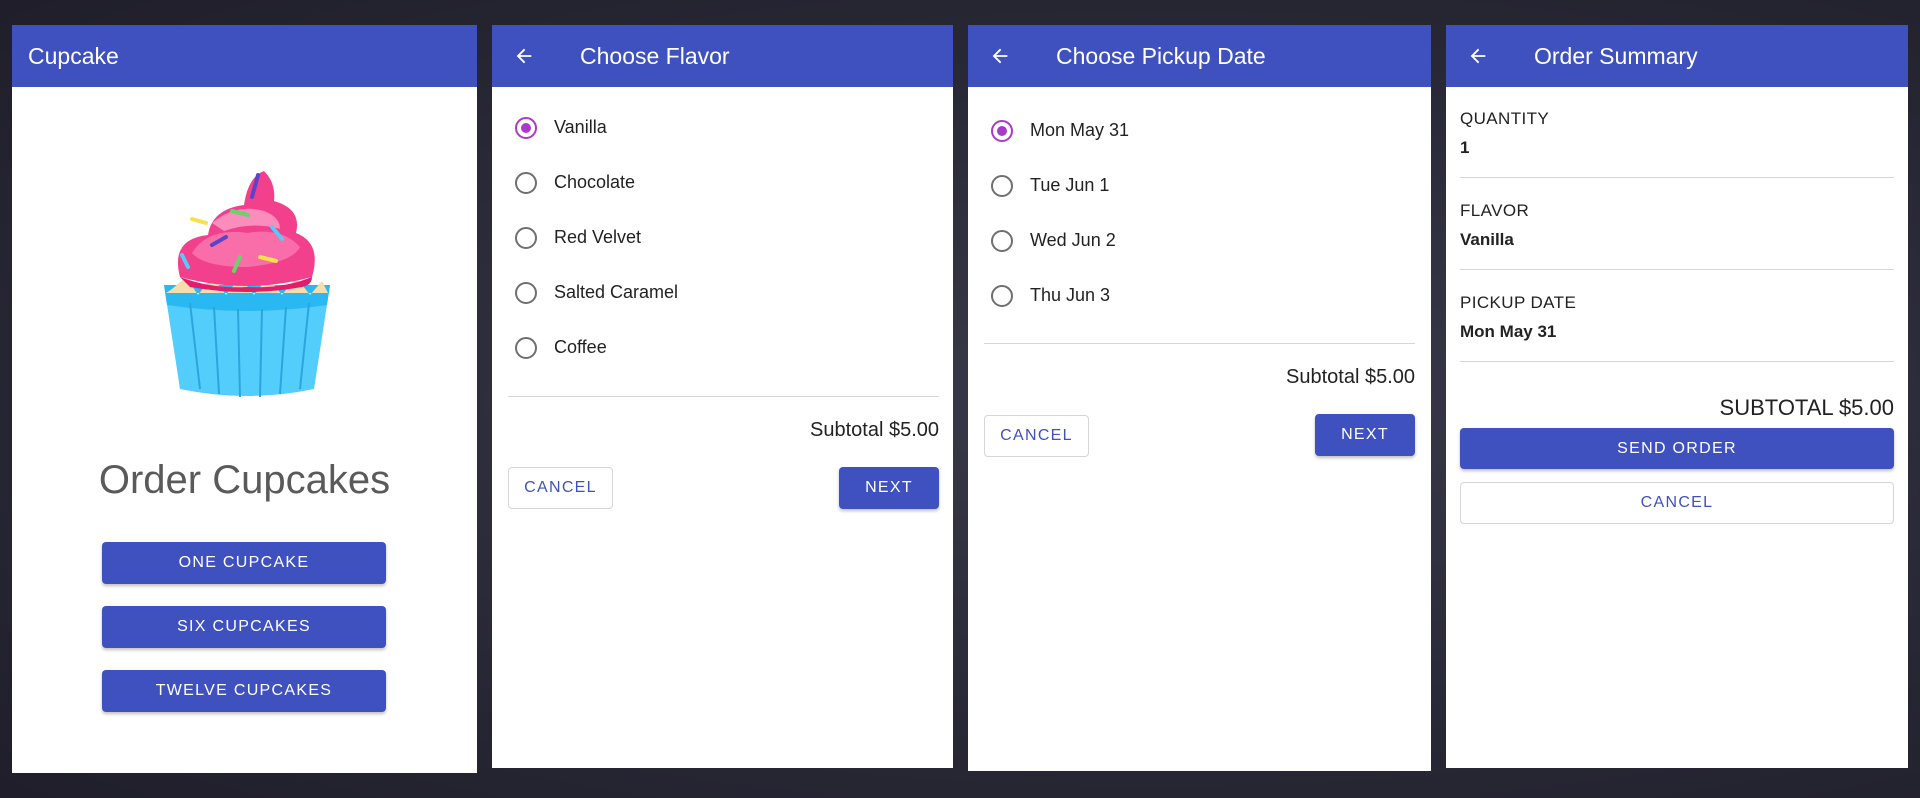 This screenshot has width=1920, height=798. I want to click on flavor-label: FLAVOR, so click(1495, 210).